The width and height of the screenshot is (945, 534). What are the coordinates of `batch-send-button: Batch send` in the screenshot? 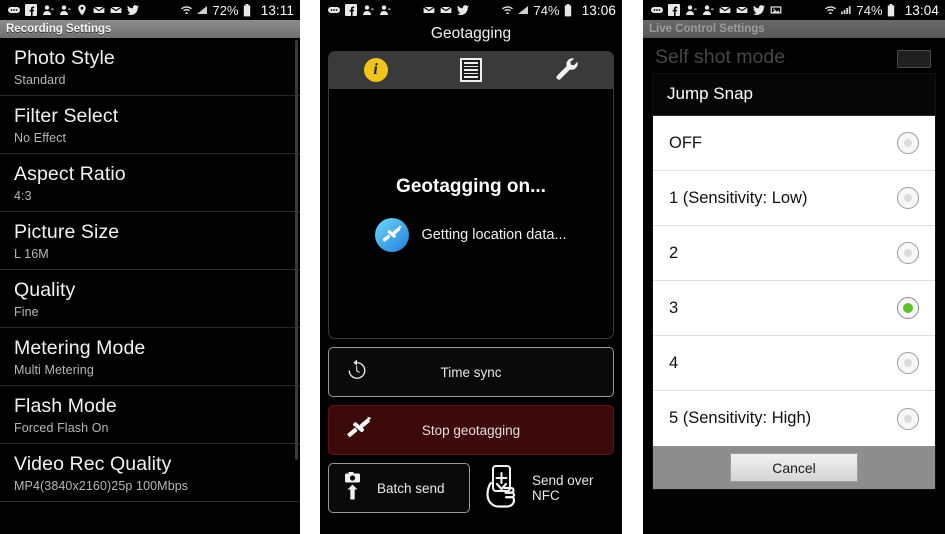 It's located at (399, 488).